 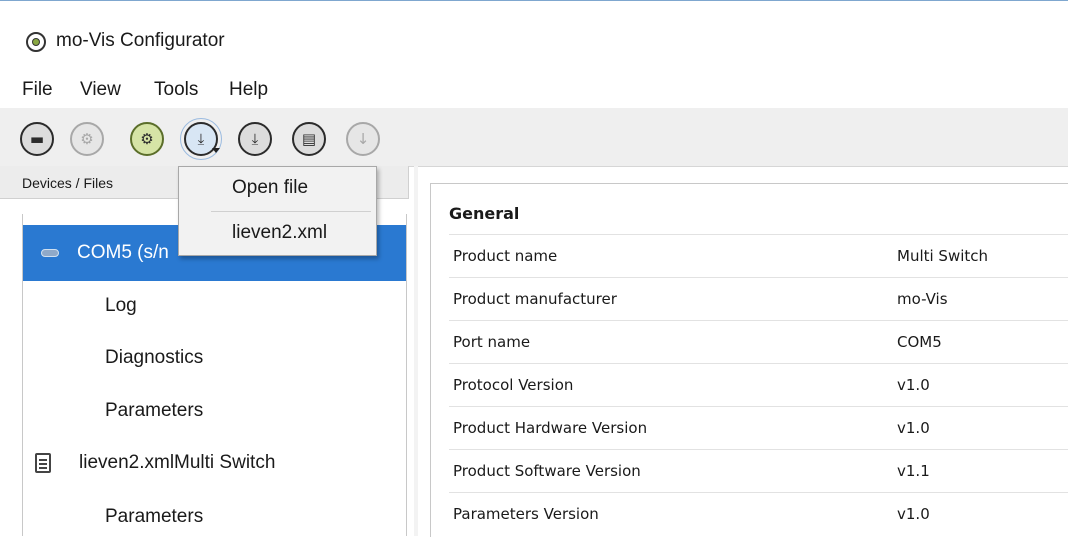 What do you see at coordinates (758, 256) in the screenshot?
I see `table-row: Product name Multi Switch` at bounding box center [758, 256].